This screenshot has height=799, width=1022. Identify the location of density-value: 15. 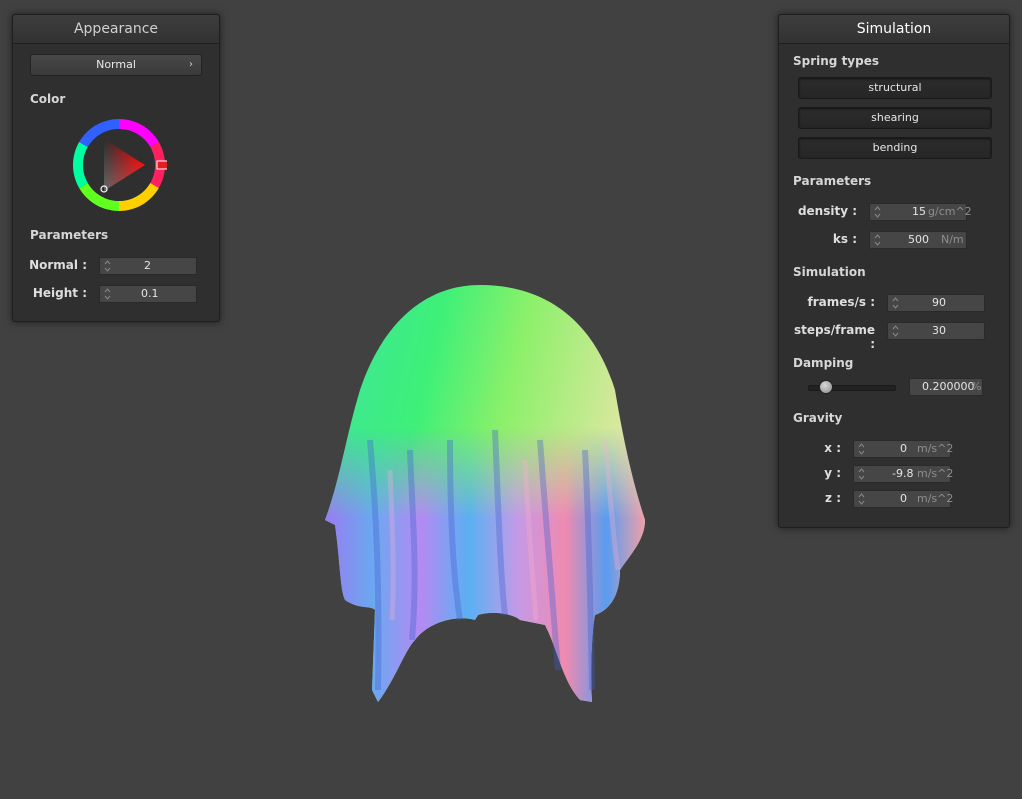
(919, 211).